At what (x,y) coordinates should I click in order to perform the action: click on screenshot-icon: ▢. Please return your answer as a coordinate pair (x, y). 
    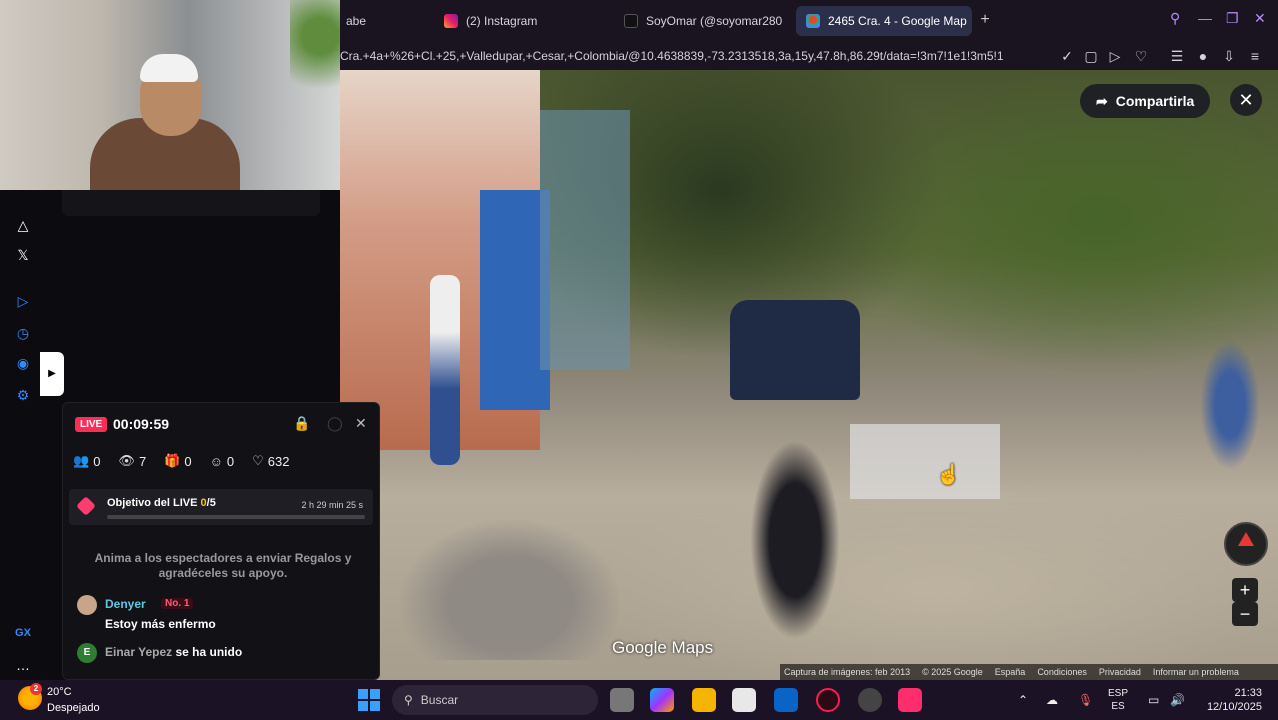
    Looking at the image, I should click on (1091, 56).